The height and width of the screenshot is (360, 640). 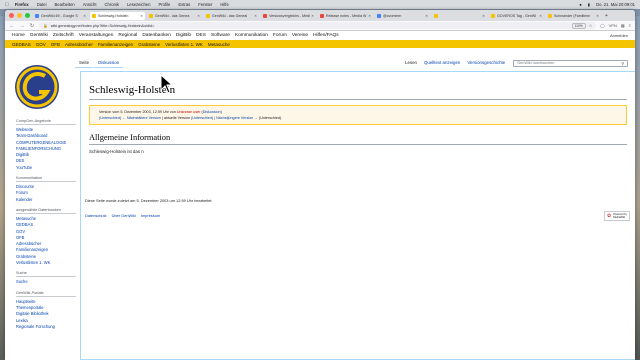 I want to click on sidebar-link: YouTube, so click(x=46, y=168).